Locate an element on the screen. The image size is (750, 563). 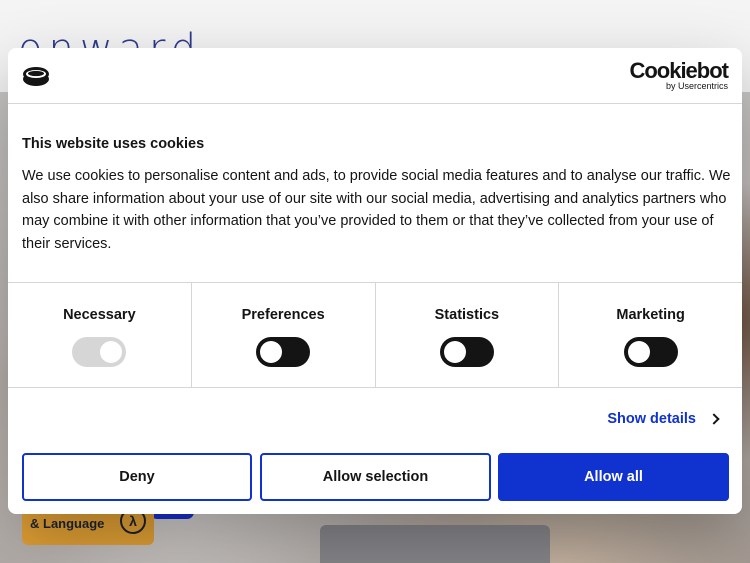
chevron-right-icon is located at coordinates (714, 419).